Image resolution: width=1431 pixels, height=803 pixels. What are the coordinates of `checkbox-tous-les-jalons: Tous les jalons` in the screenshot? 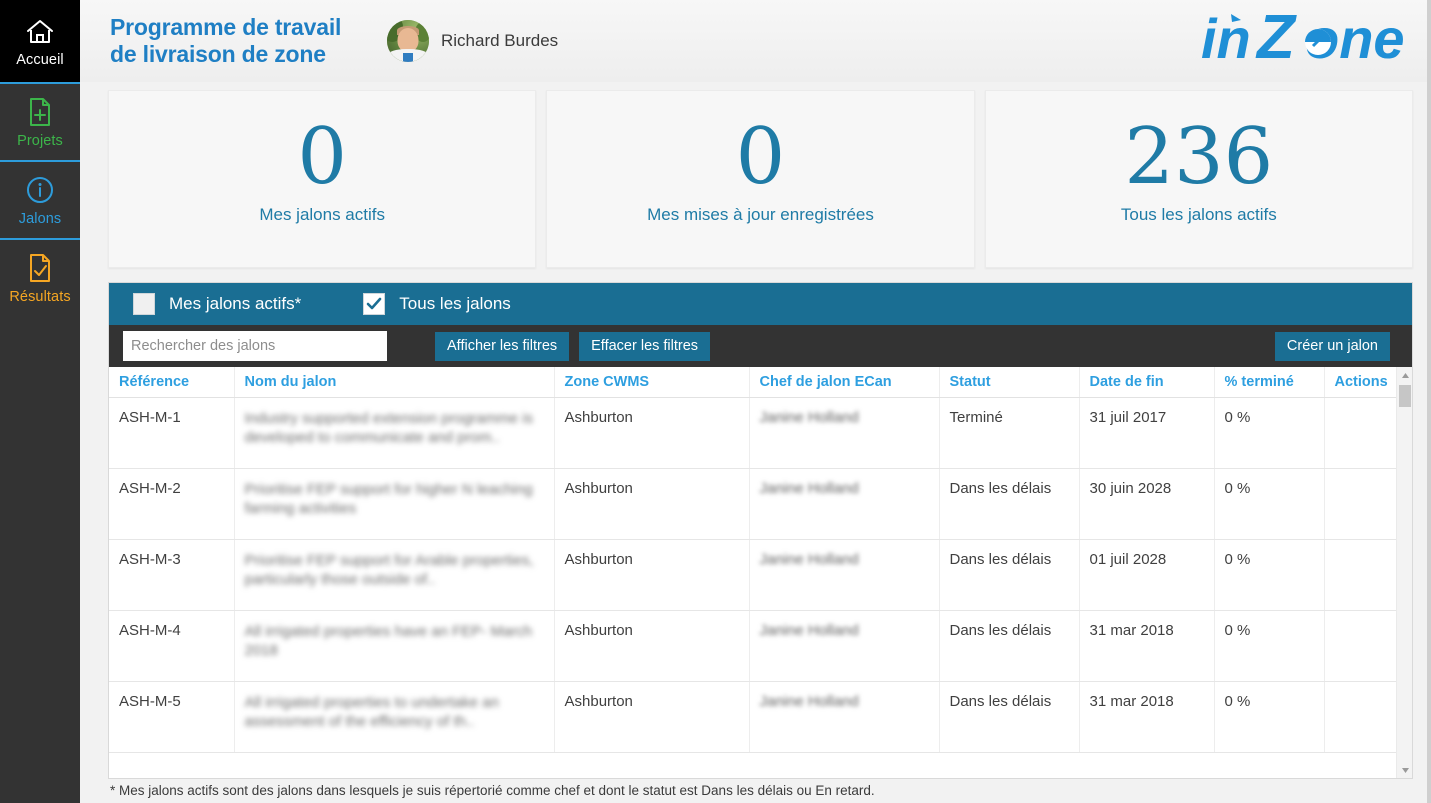 It's located at (437, 304).